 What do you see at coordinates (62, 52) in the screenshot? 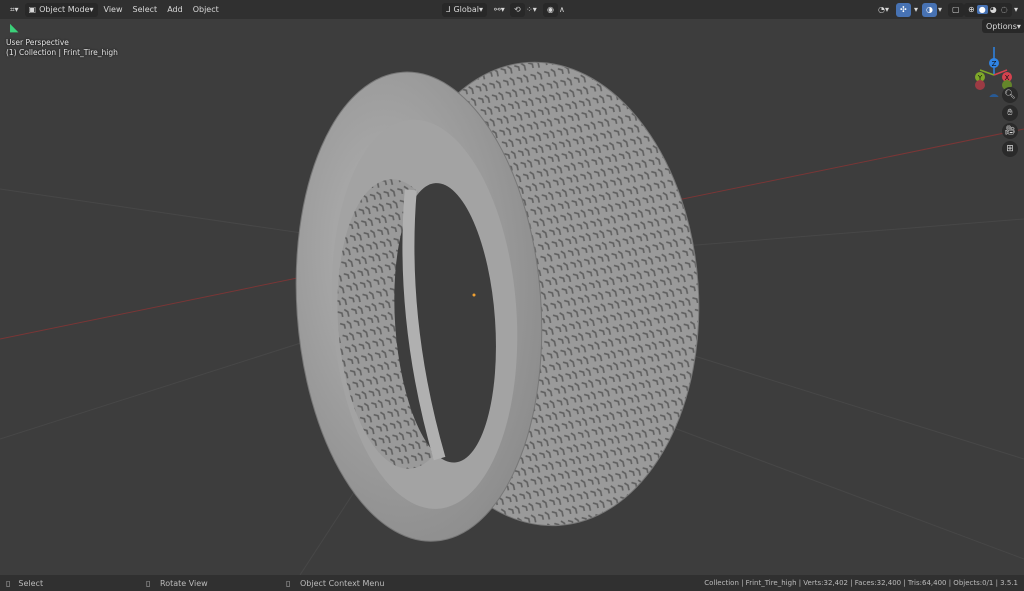
I see `collection-info: (1) Collection | Frint_Tire_high` at bounding box center [62, 52].